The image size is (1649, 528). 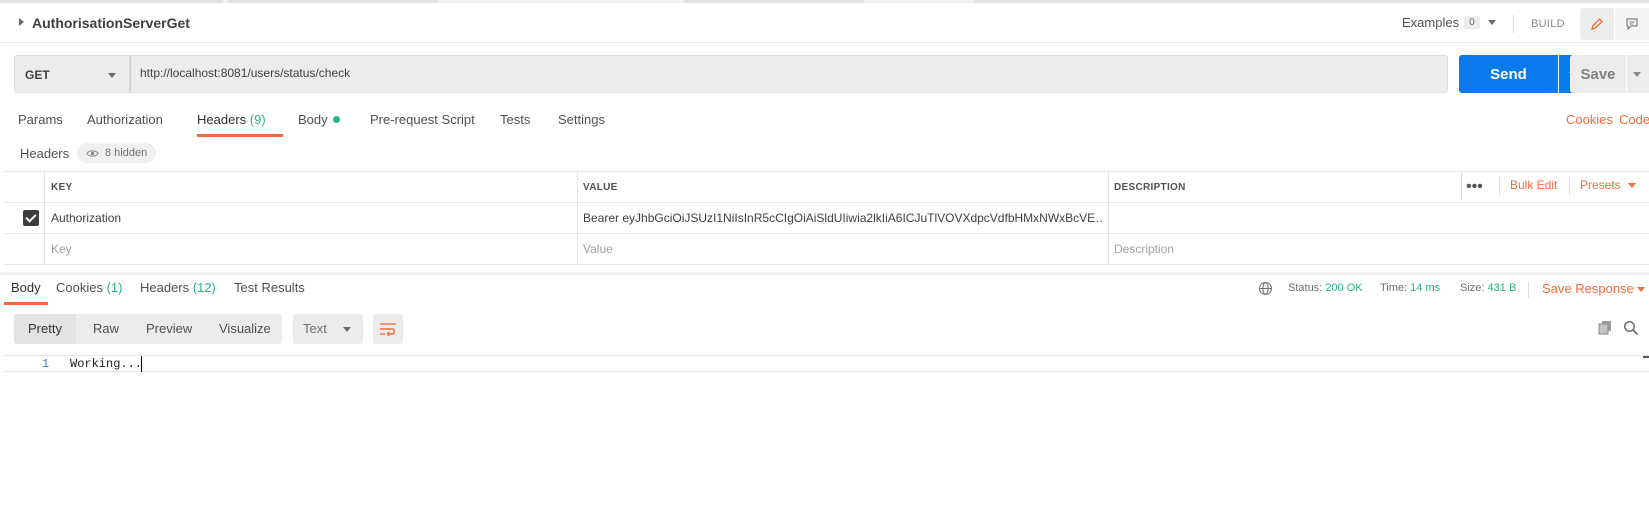 What do you see at coordinates (824, 23) in the screenshot?
I see `request-title-bar: AuthorisationServerGet Examples 0 BUILD` at bounding box center [824, 23].